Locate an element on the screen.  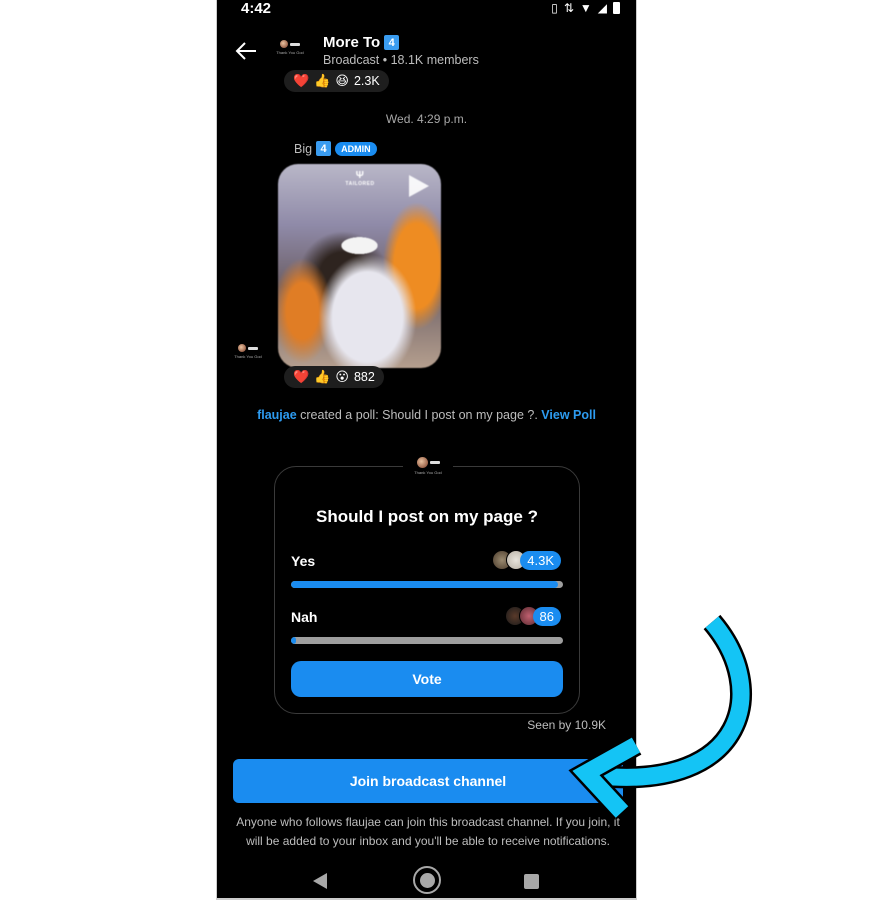
wifi-icon: ▼ is located at coordinates (585, 8).